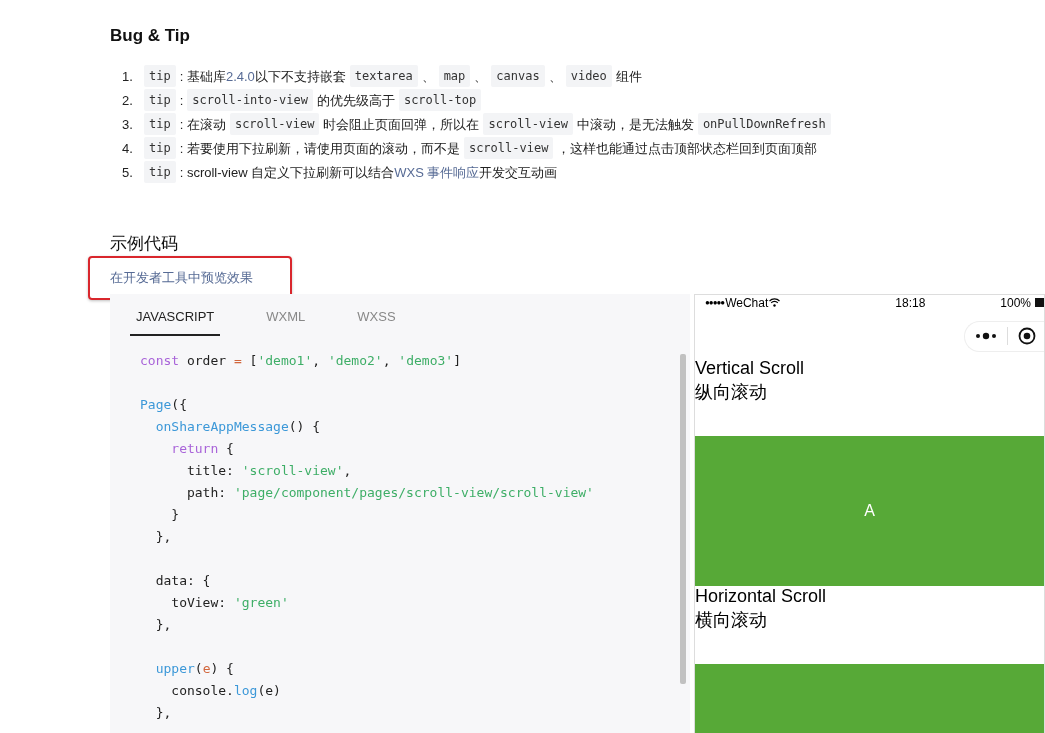  Describe the element at coordinates (383, 76) in the screenshot. I see `code-snippet: textarea` at that location.